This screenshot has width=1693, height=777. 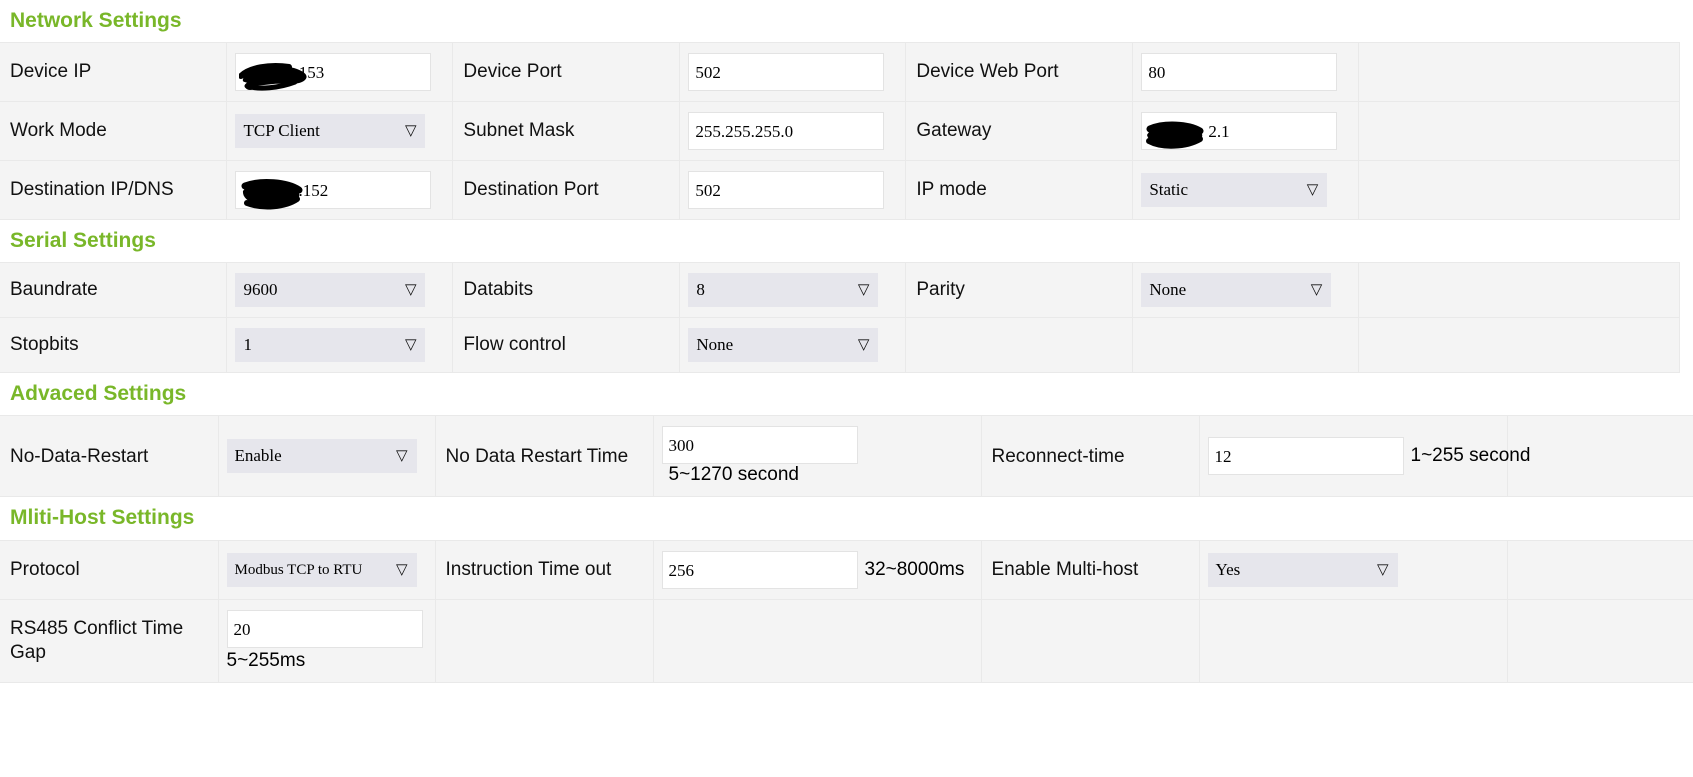 What do you see at coordinates (759, 445) in the screenshot?
I see `no-data-restart-time-input: 300` at bounding box center [759, 445].